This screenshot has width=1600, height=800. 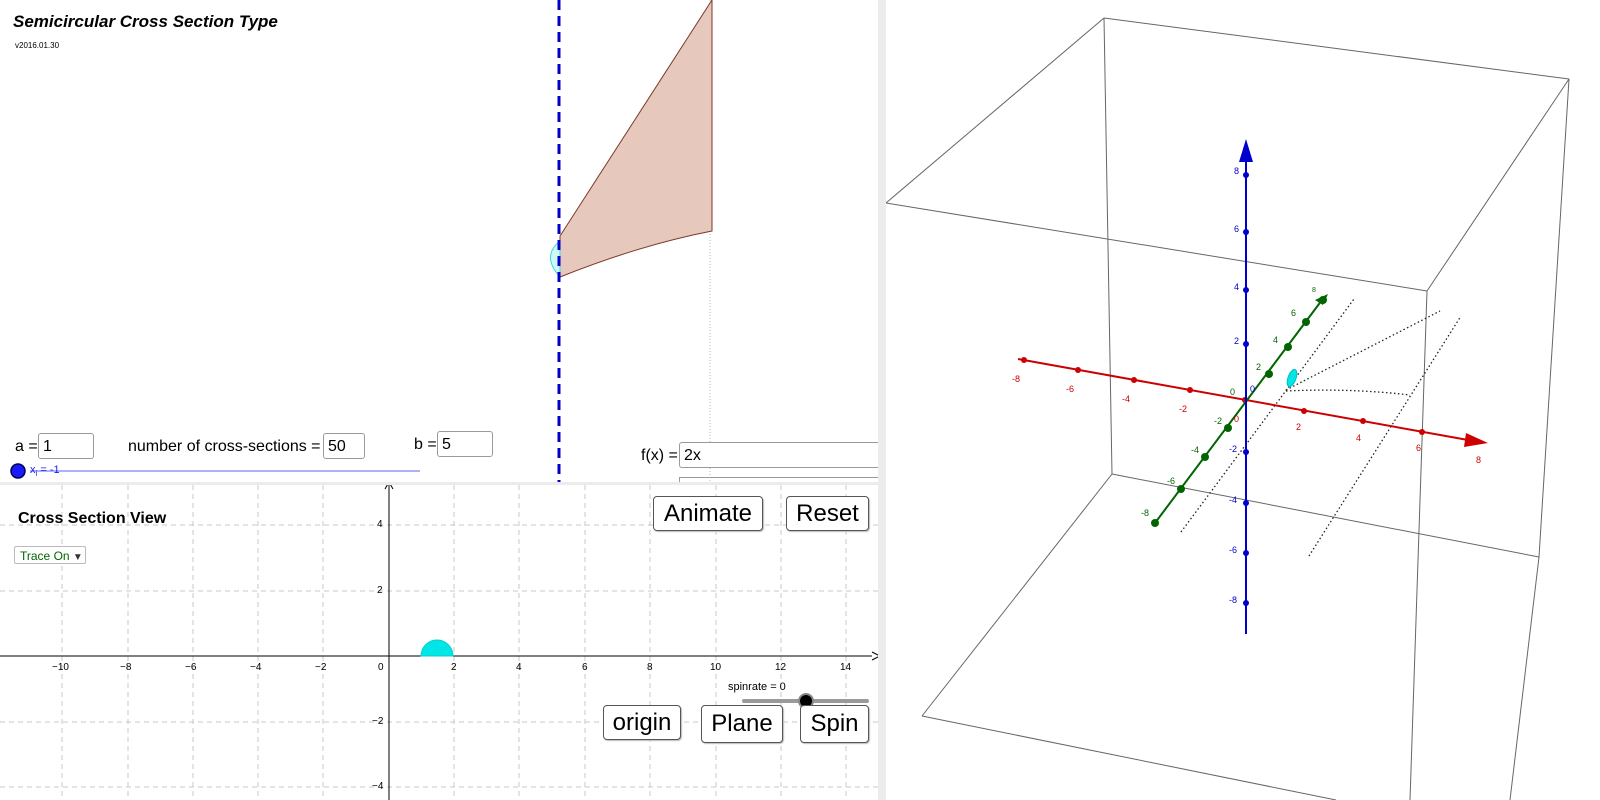 What do you see at coordinates (1253, 389) in the screenshot?
I see `z-tick-3d: 0` at bounding box center [1253, 389].